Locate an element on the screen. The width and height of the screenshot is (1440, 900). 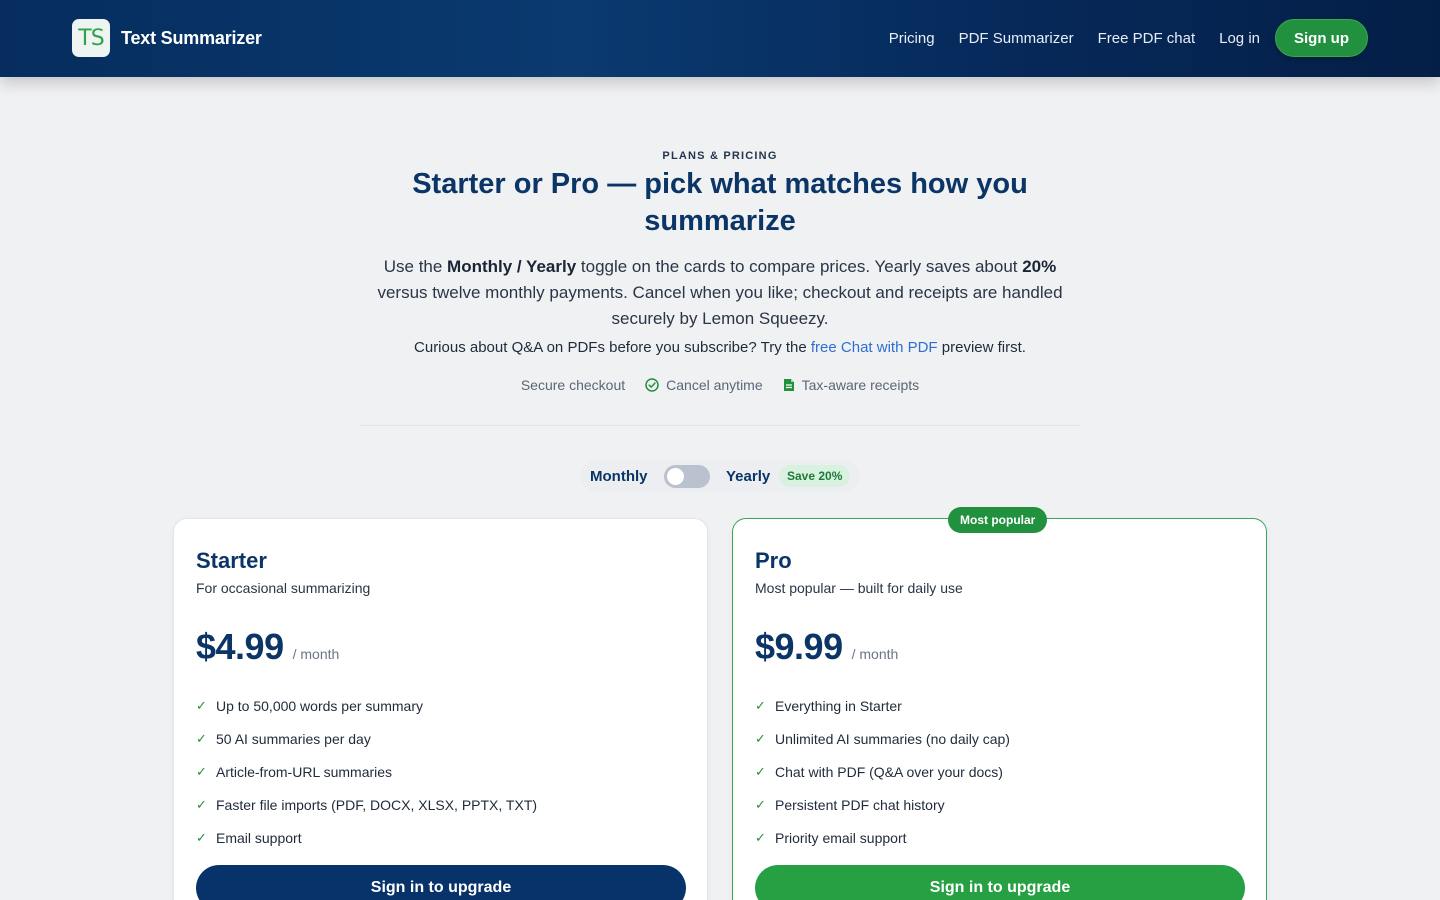
save-badge: Save 20% is located at coordinates (815, 476).